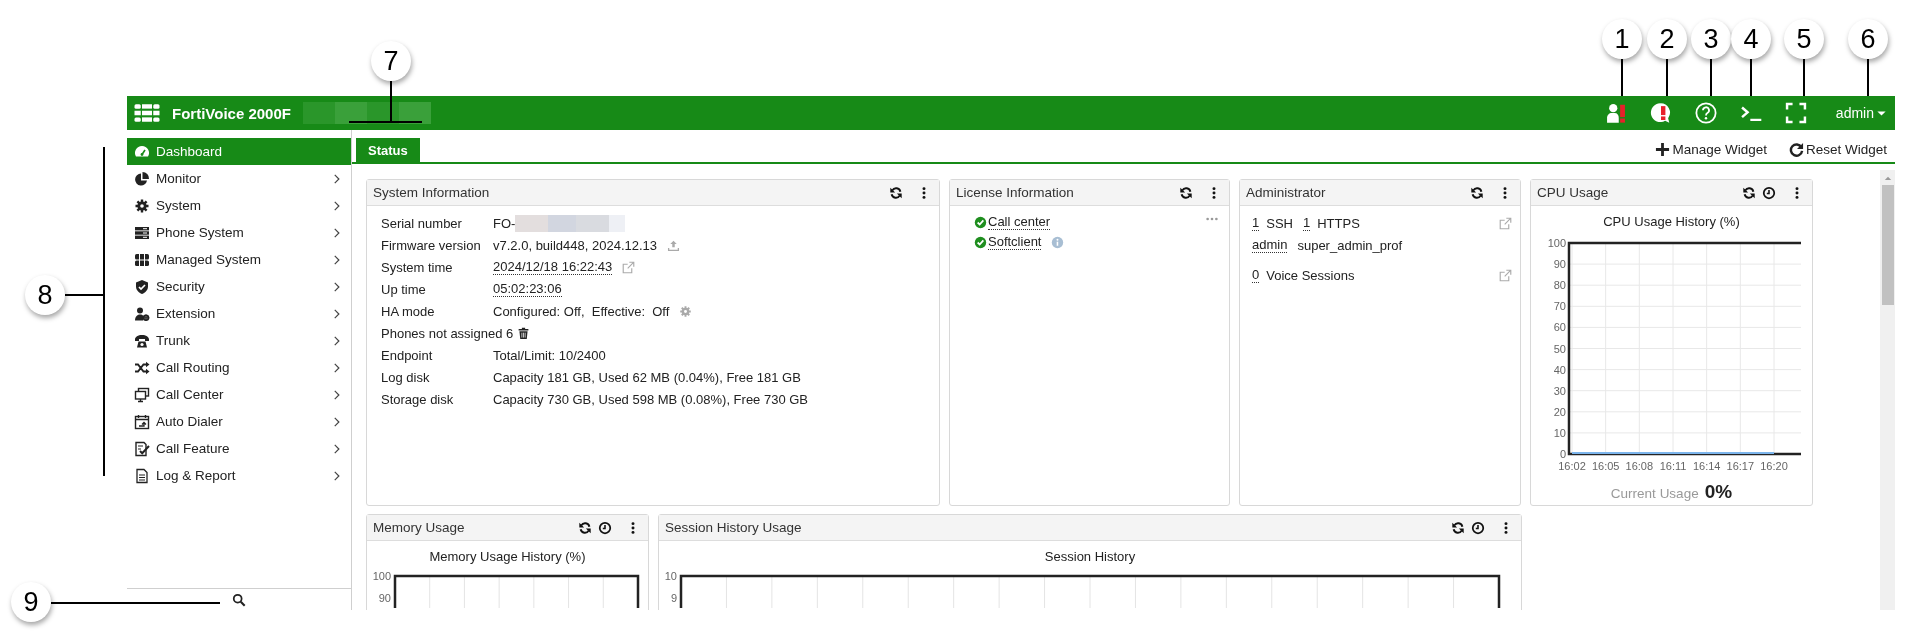 Image resolution: width=1920 pixels, height=634 pixels. I want to click on widget-title: Session History Usage, so click(733, 527).